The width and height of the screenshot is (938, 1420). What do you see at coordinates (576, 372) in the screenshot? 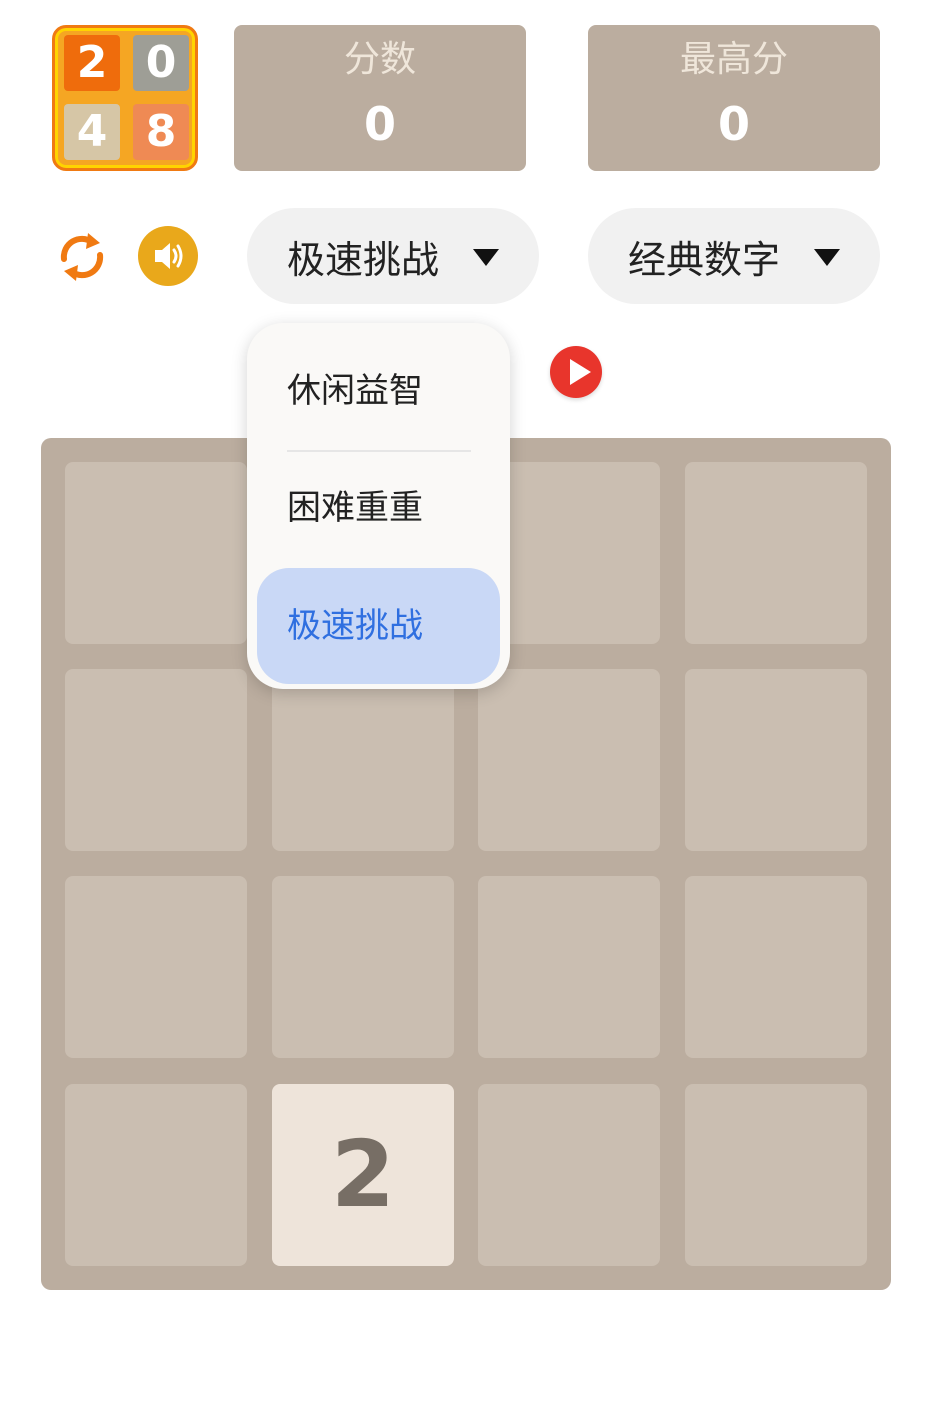
I see `play-icon` at bounding box center [576, 372].